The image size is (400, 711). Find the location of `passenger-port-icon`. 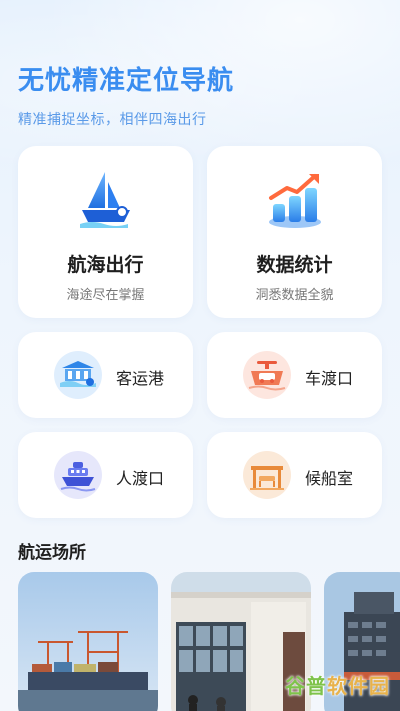

passenger-port-icon is located at coordinates (78, 375).